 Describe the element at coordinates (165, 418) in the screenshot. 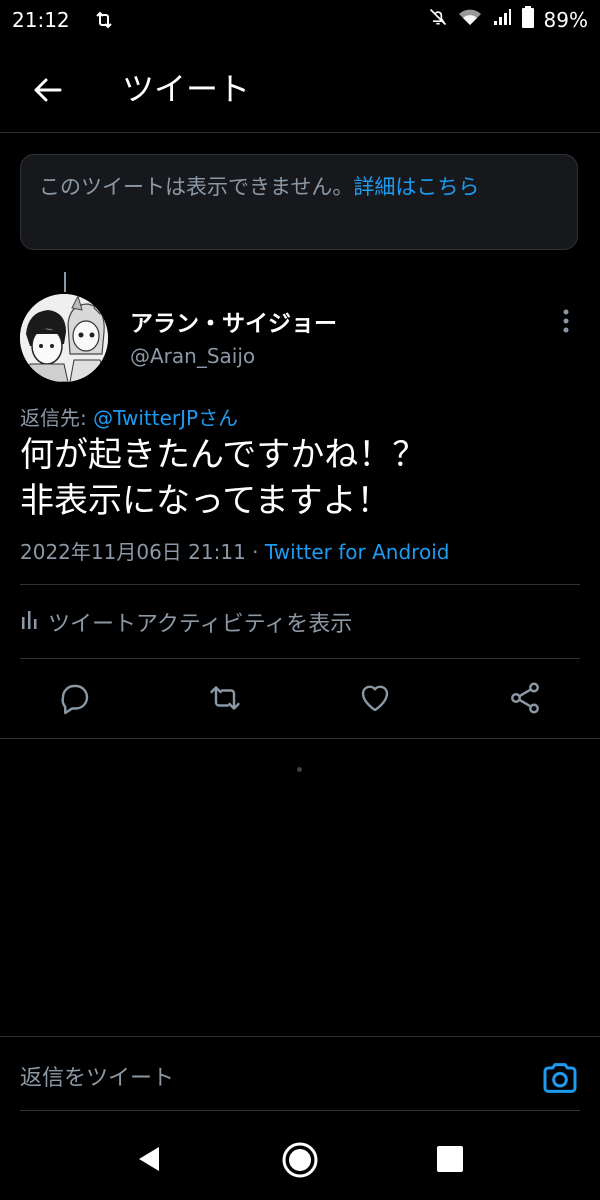

I see `reply-mention-link: @TwitterJPさん` at that location.